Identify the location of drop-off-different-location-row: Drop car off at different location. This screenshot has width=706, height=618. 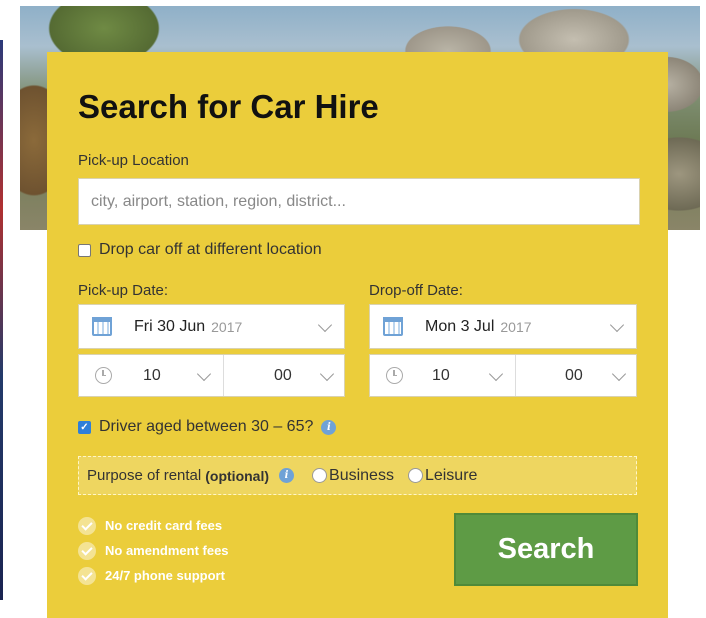
(200, 250).